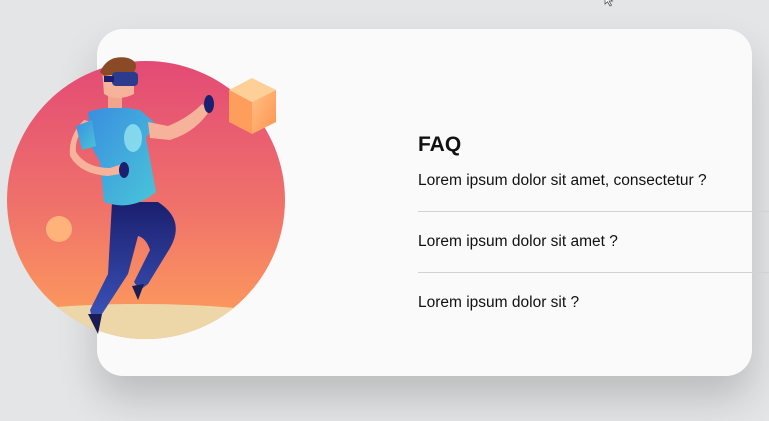 The width and height of the screenshot is (769, 421). I want to click on faq-item-3: Lorem ipsum dolor sit ?, so click(593, 313).